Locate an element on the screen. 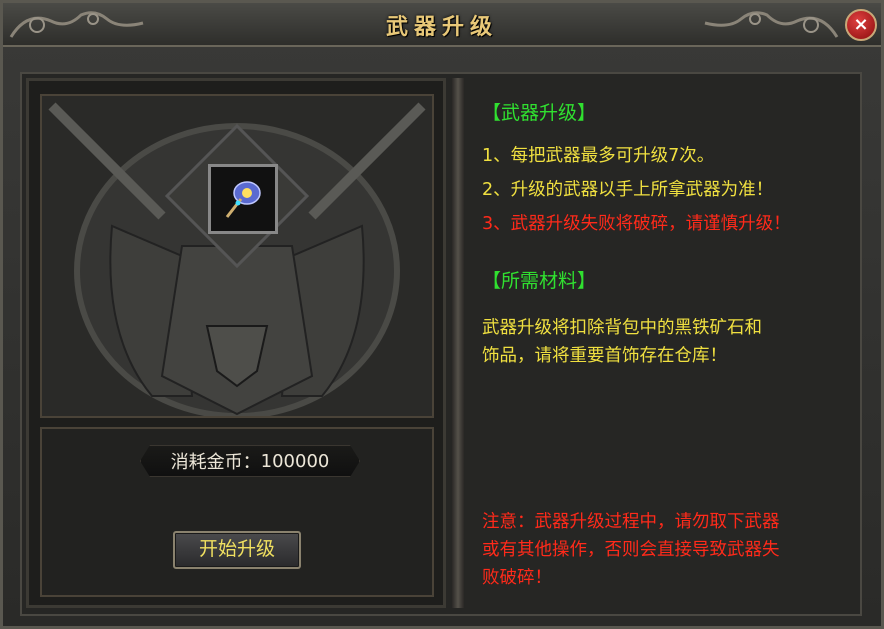 The width and height of the screenshot is (884, 629). section-title-upgrade: 【武器升级】 is located at coordinates (539, 113).